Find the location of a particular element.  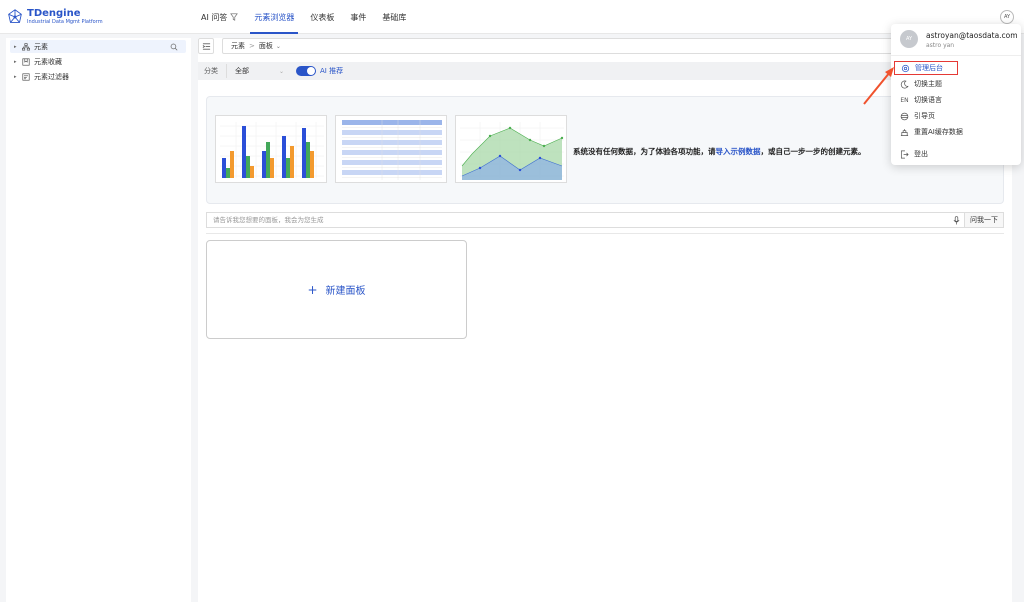

category-select-value: 全部 is located at coordinates (242, 71).